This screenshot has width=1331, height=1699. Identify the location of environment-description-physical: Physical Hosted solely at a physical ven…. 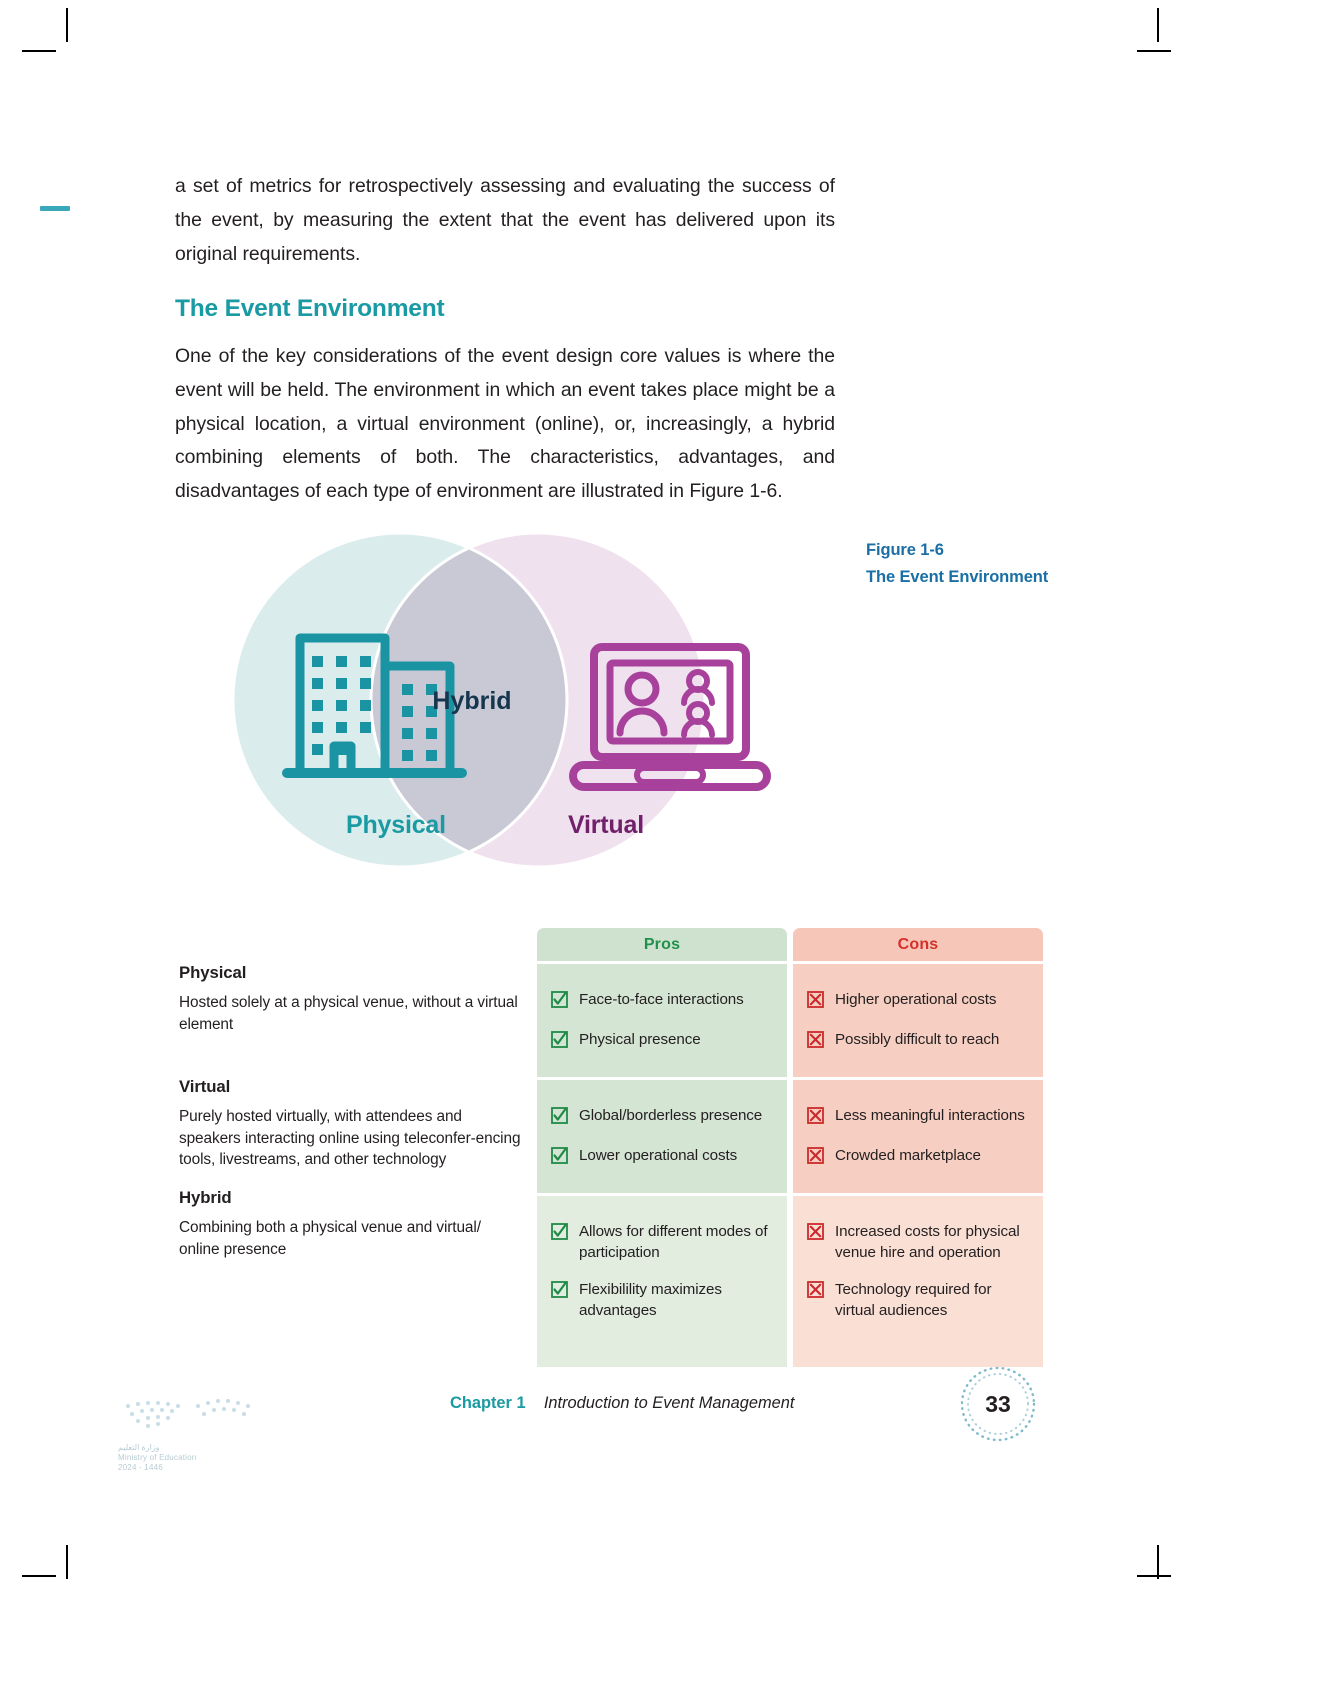
(351, 999).